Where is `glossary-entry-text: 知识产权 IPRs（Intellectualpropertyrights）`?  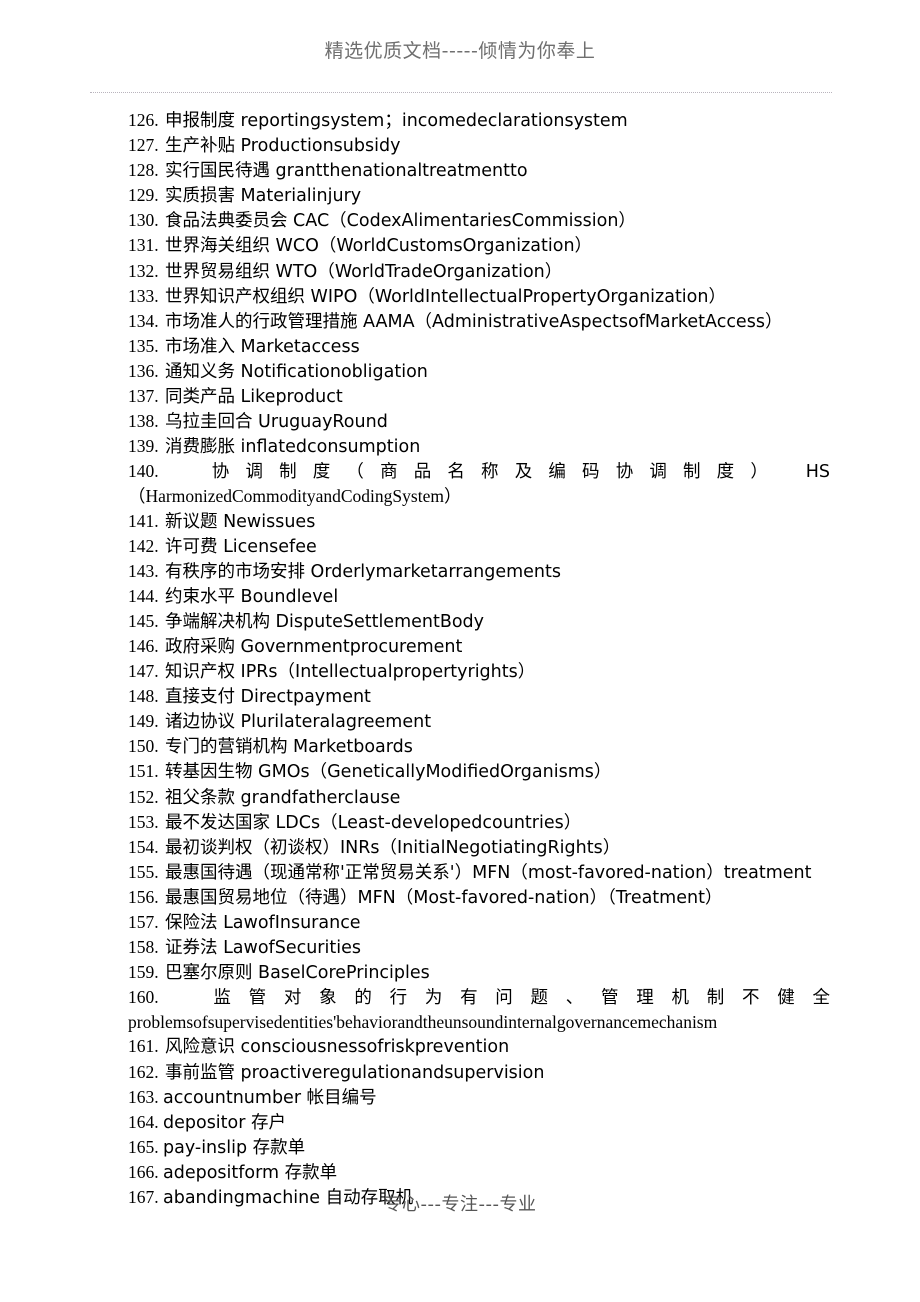 glossary-entry-text: 知识产权 IPRs（Intellectualpropertyrights） is located at coordinates (350, 672).